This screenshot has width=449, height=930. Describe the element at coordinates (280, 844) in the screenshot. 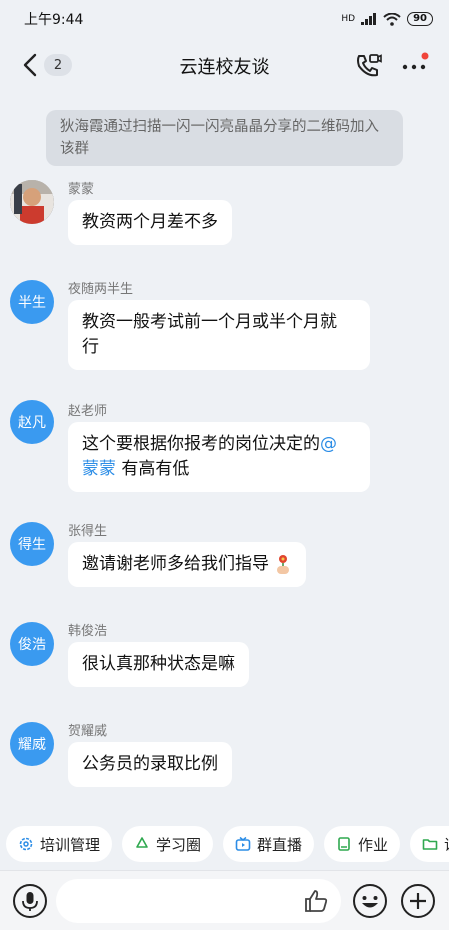

I see `quick-action-label: 群直播` at that location.